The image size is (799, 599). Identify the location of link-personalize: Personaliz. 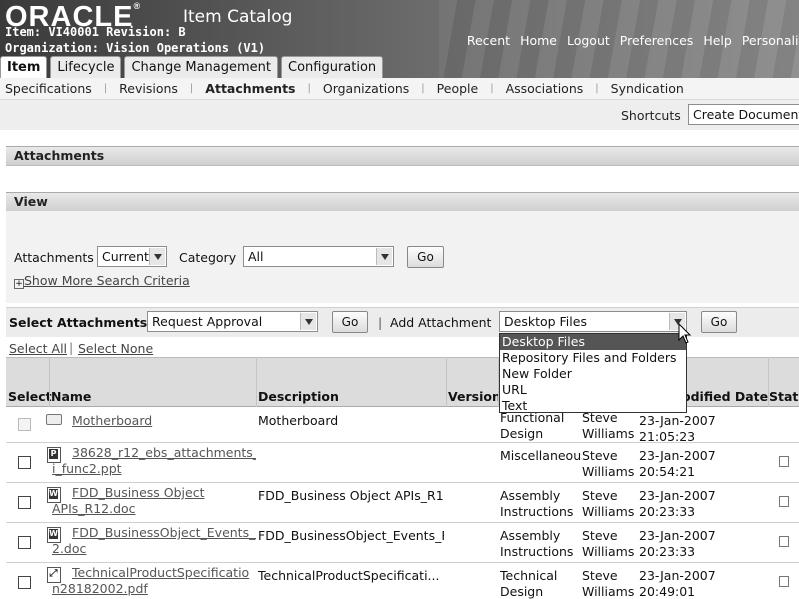
(770, 40).